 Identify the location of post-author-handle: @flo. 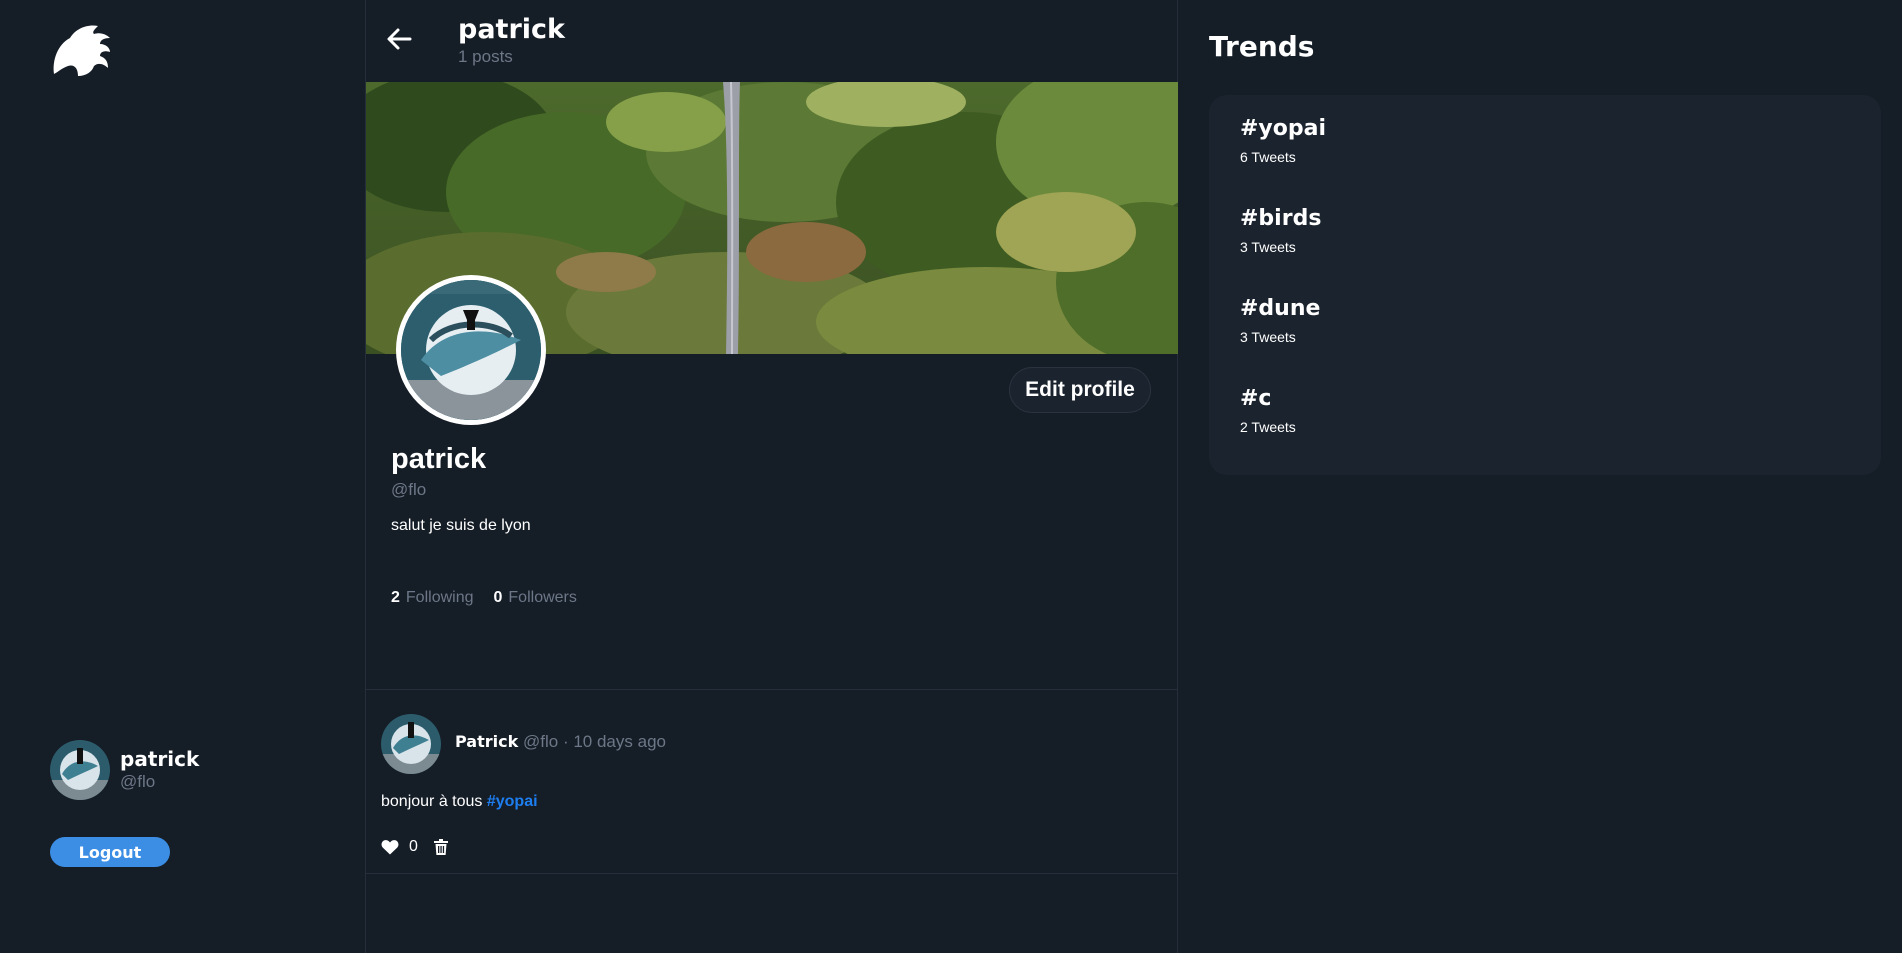
(540, 741).